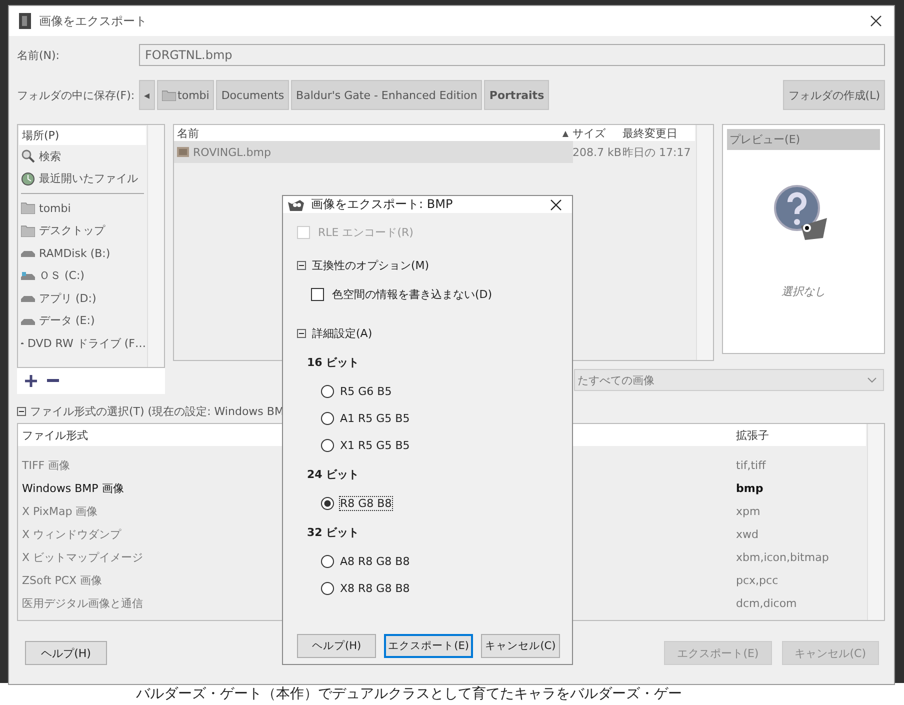  Describe the element at coordinates (751, 465) in the screenshot. I see `format-extension: tif,tiff` at that location.